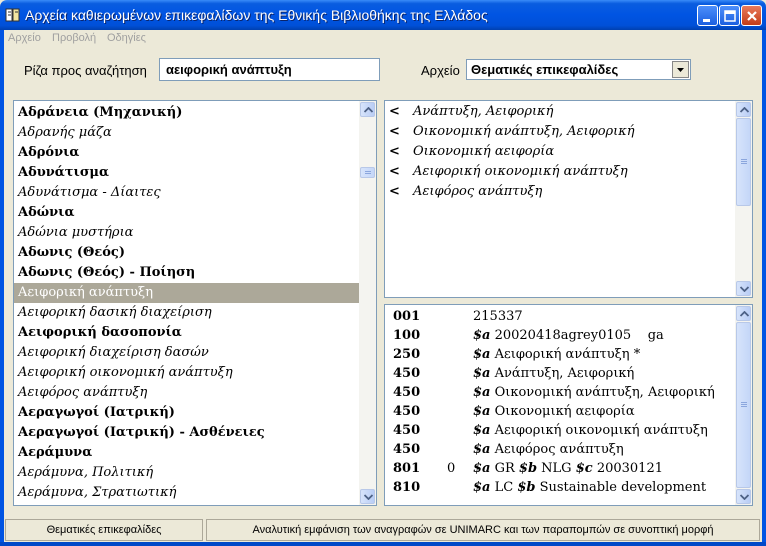 This screenshot has height=546, width=766. What do you see at coordinates (187, 173) in the screenshot?
I see `heading-item: Αδυνάτισμα` at bounding box center [187, 173].